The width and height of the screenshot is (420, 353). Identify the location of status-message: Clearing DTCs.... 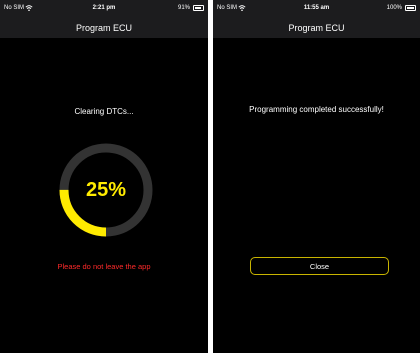
(104, 111).